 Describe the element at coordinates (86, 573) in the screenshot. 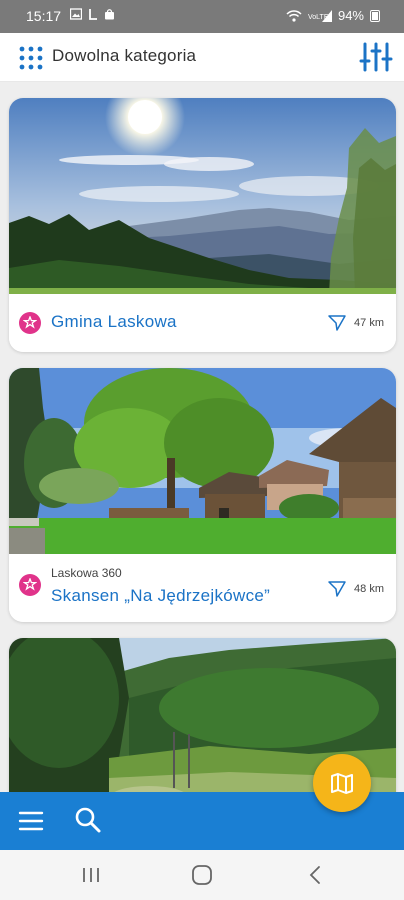

I see `poi-card-subtitle: Laskowa 360` at that location.